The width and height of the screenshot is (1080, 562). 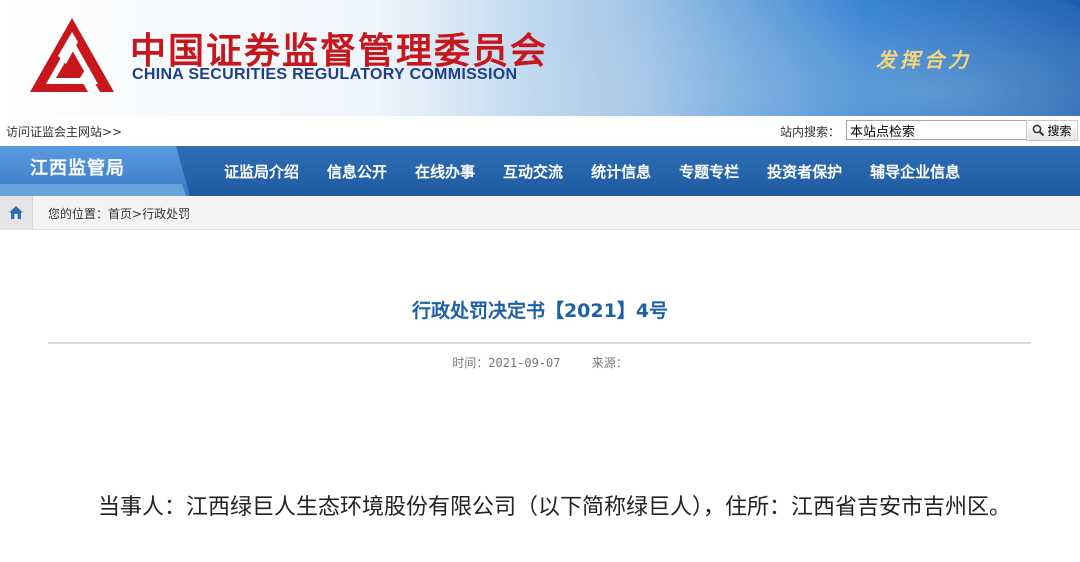 What do you see at coordinates (261, 171) in the screenshot?
I see `nav-item-intro: 证监局介绍` at bounding box center [261, 171].